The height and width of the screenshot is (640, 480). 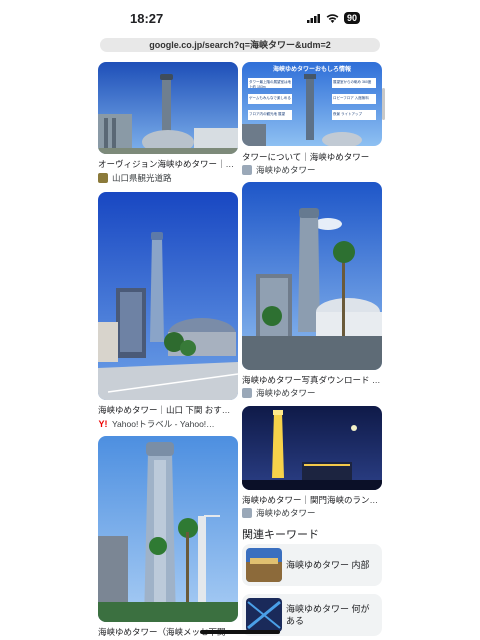 What do you see at coordinates (328, 565) in the screenshot?
I see `related-keyword-label: 海峡ゆめタワー 内部` at bounding box center [328, 565].